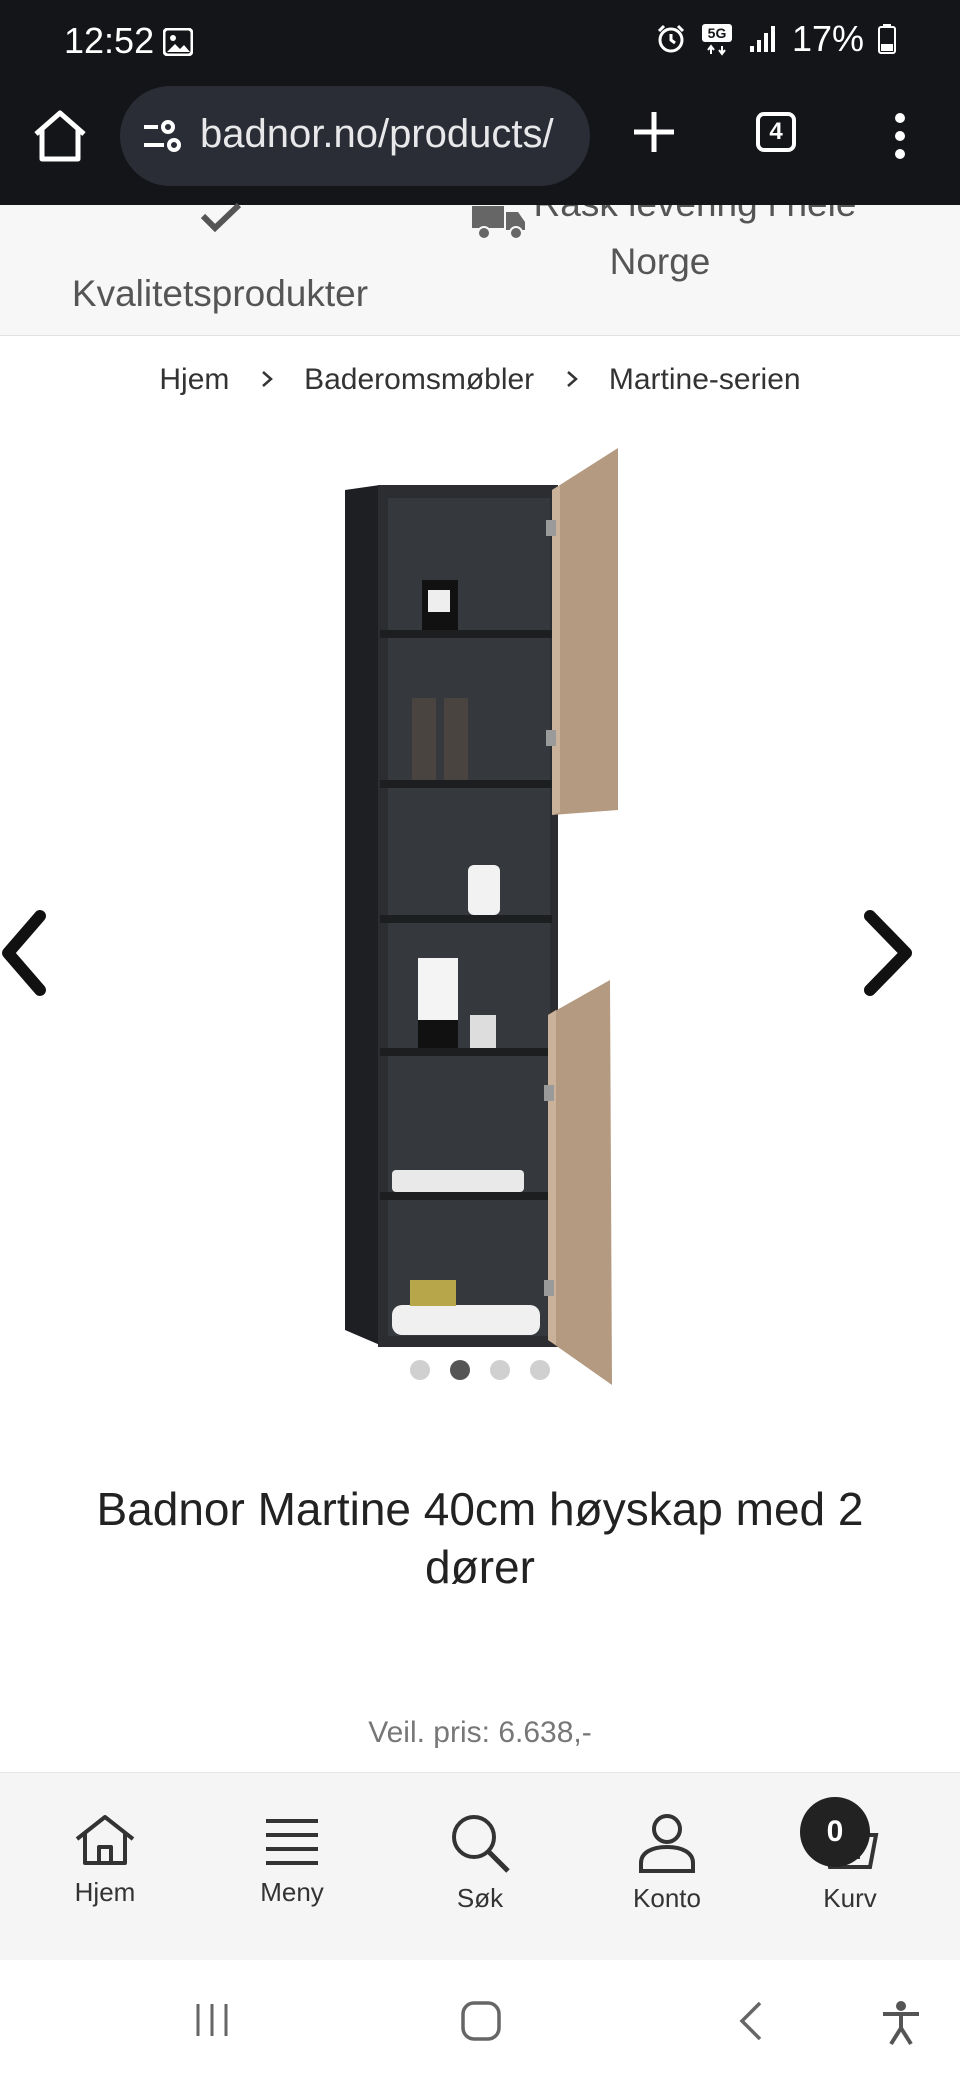 The image size is (960, 2080). What do you see at coordinates (717, 33) in the screenshot?
I see `network-label: 5G` at bounding box center [717, 33].